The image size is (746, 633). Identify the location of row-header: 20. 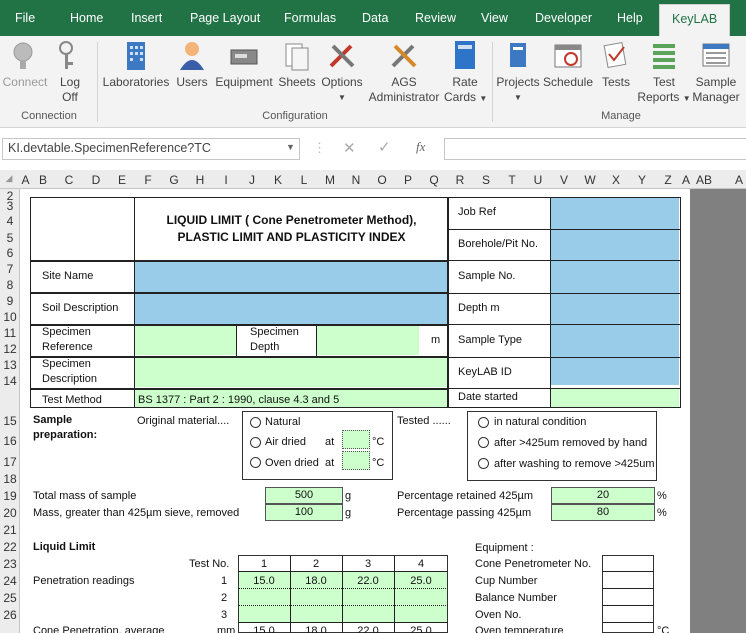
(10, 513).